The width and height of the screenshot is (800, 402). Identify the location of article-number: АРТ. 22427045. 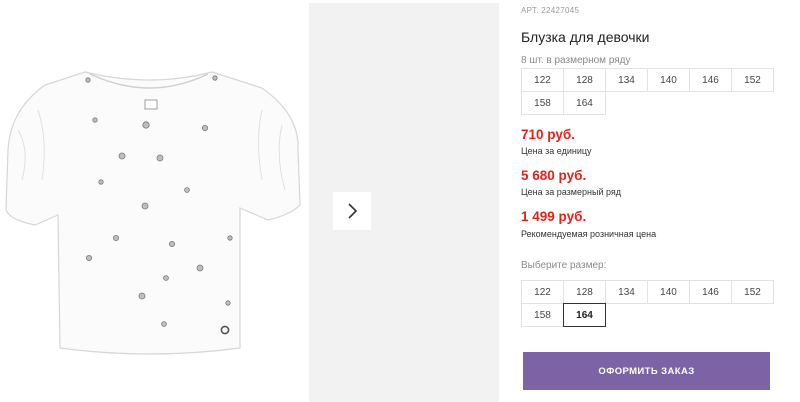
(550, 10).